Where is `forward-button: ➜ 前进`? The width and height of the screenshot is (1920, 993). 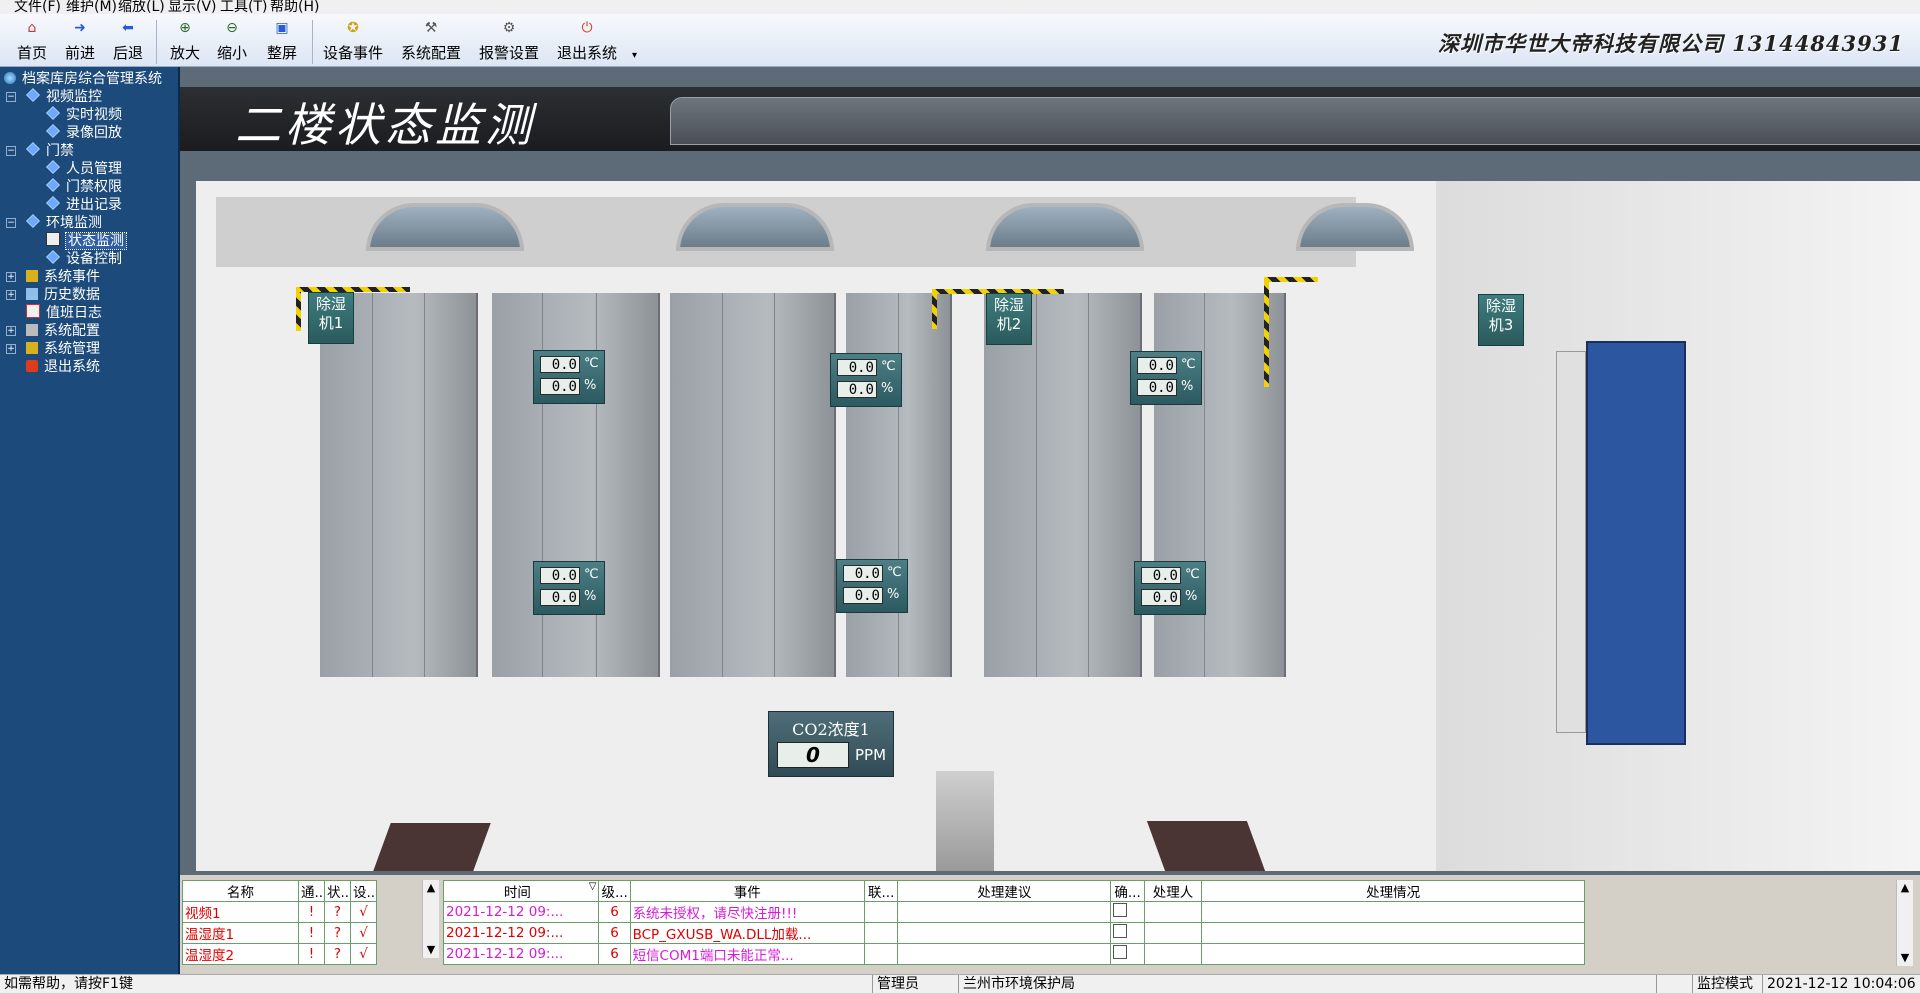 forward-button: ➜ 前进 is located at coordinates (80, 41).